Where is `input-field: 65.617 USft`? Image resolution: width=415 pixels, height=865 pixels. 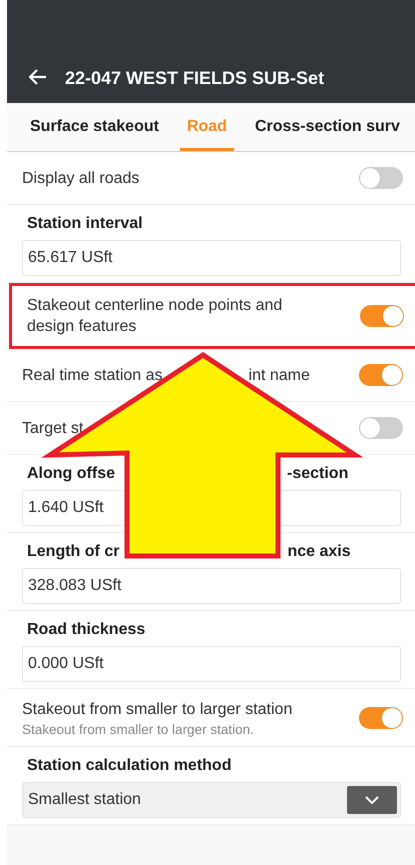
input-field: 65.617 USft is located at coordinates (211, 258).